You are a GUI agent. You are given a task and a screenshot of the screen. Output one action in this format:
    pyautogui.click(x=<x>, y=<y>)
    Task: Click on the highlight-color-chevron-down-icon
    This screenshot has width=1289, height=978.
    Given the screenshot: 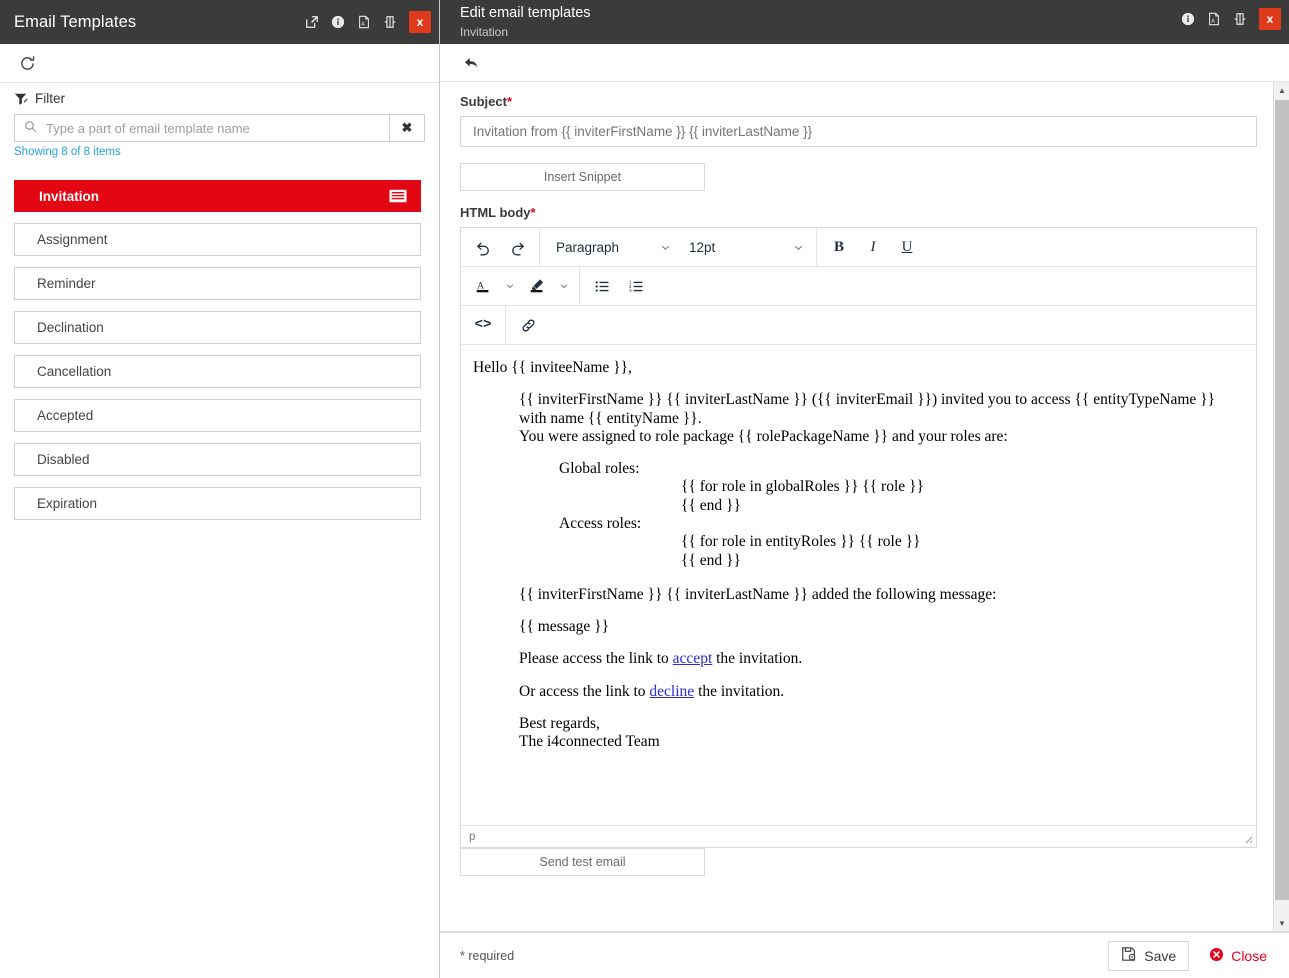 What is the action you would take?
    pyautogui.click(x=564, y=286)
    